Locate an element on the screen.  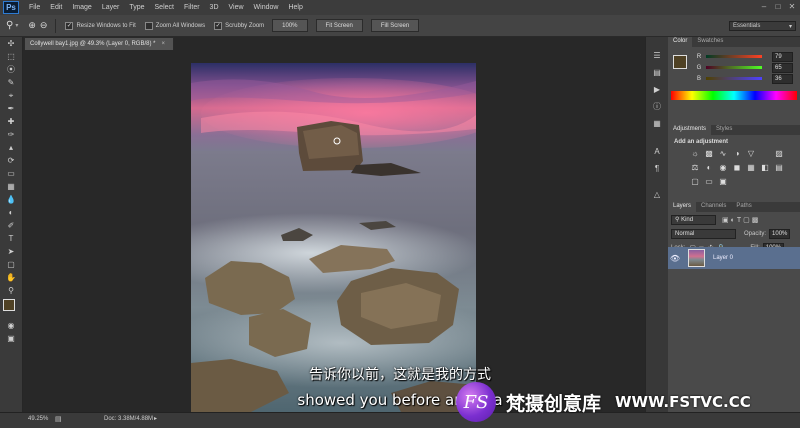
layer-name: Layer 0 is located at coordinates (723, 258).